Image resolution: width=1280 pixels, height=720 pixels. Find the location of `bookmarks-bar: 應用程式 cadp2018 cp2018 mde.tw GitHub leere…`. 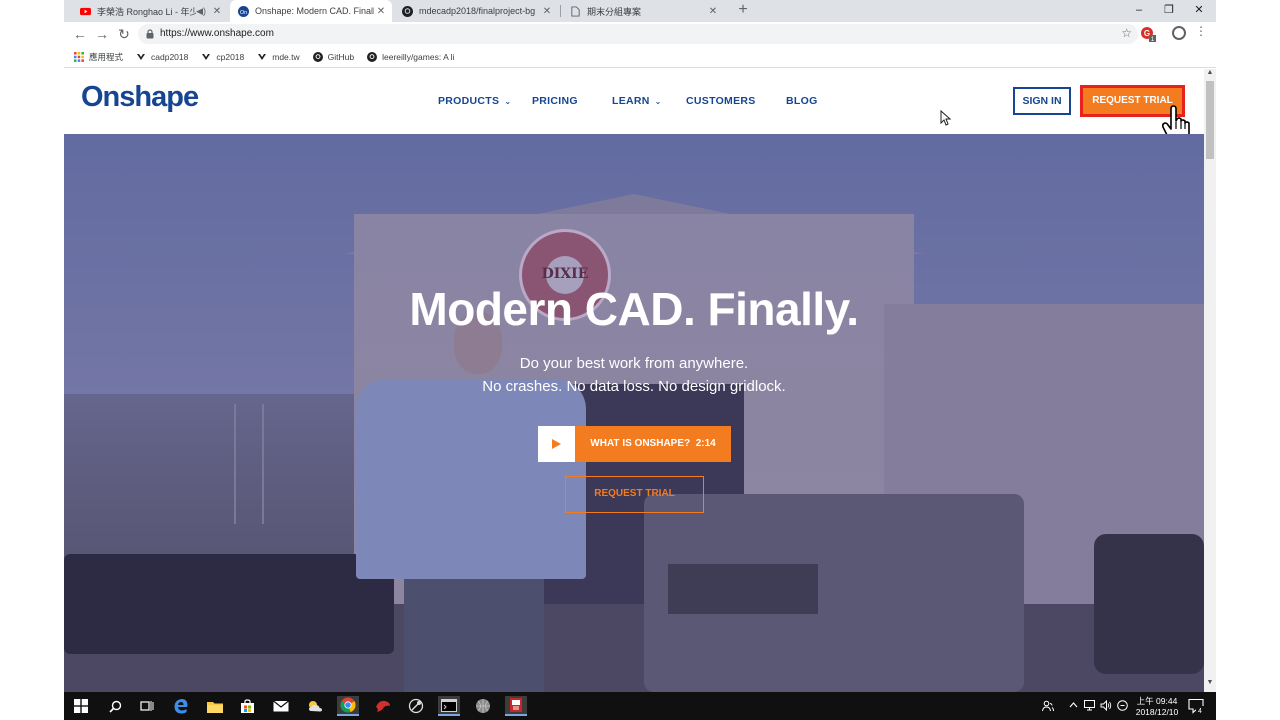

bookmarks-bar: 應用程式 cadp2018 cp2018 mde.tw GitHub leere… is located at coordinates (640, 57).